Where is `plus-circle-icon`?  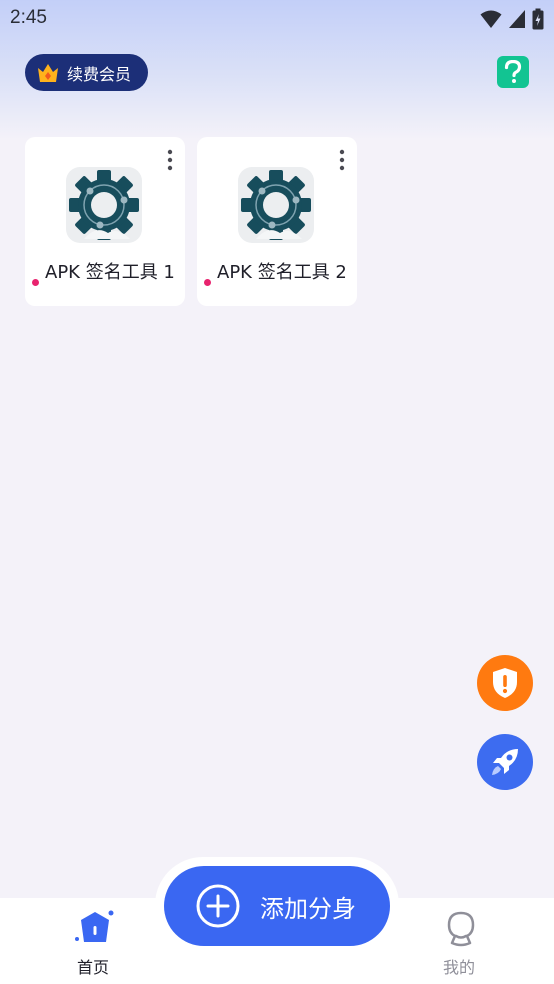 plus-circle-icon is located at coordinates (218, 906).